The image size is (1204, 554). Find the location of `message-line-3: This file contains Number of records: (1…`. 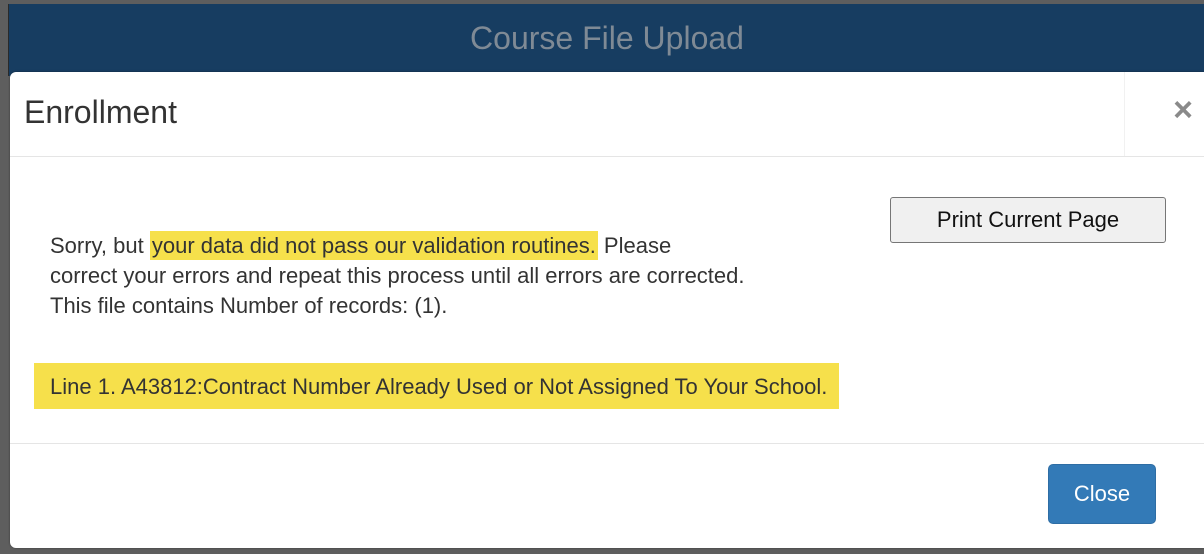

message-line-3: This file contains Number of records: (1… is located at coordinates (249, 305).